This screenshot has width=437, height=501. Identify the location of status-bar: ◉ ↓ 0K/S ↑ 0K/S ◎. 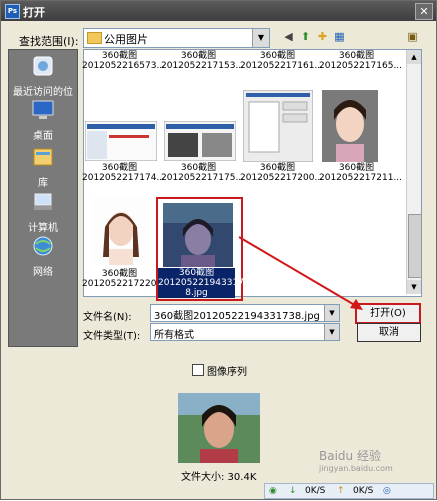
(349, 491).